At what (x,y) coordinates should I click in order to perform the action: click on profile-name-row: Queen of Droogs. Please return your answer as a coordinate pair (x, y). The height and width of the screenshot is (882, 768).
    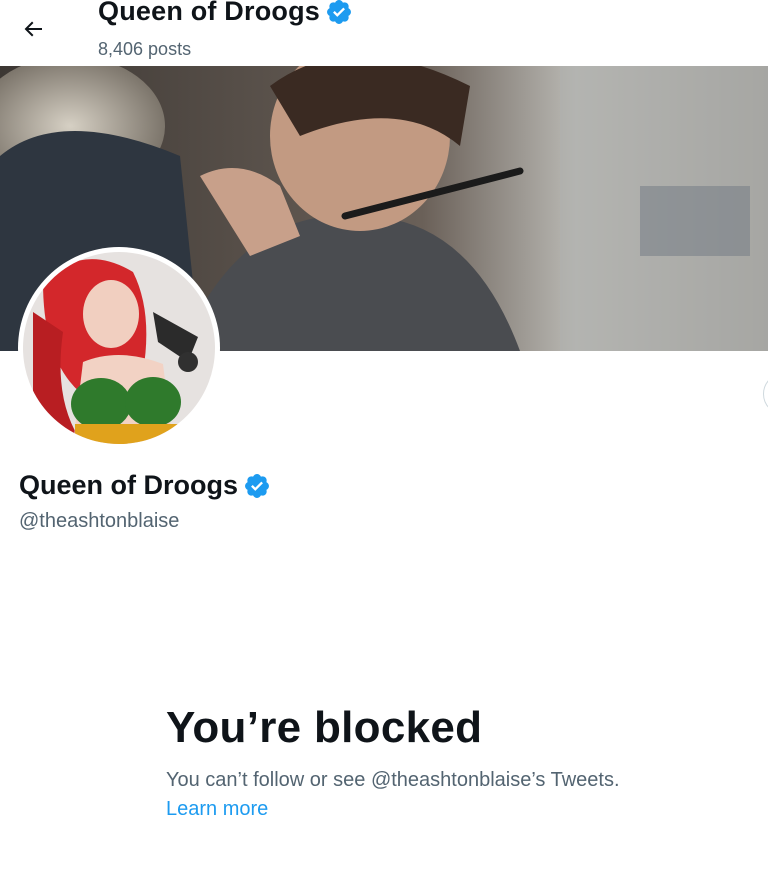
    Looking at the image, I should click on (145, 485).